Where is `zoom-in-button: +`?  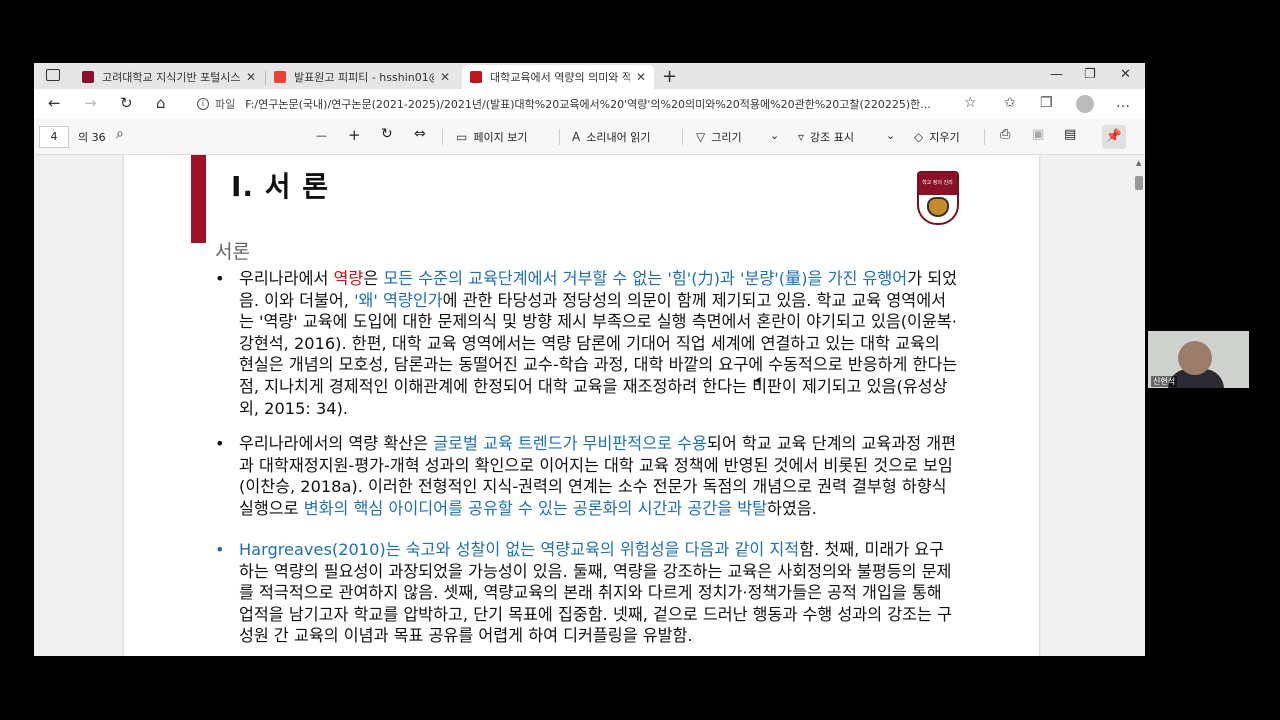 zoom-in-button: + is located at coordinates (354, 135).